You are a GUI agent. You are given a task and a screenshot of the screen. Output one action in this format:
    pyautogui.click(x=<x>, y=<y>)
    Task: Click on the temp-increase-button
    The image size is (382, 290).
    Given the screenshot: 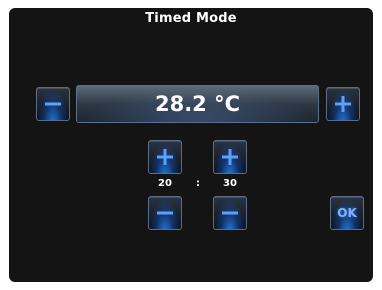 What is the action you would take?
    pyautogui.click(x=343, y=104)
    